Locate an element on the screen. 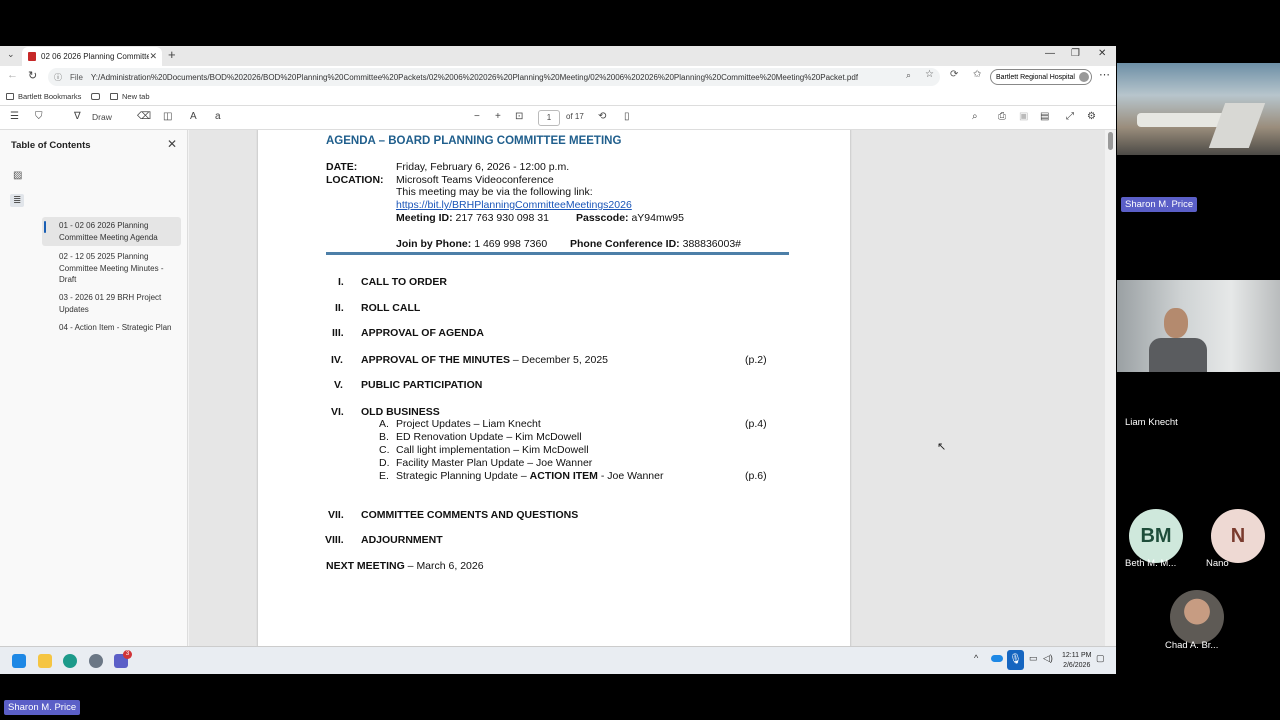 The image size is (1280, 720). save-icon: ▣ is located at coordinates (1023, 116).